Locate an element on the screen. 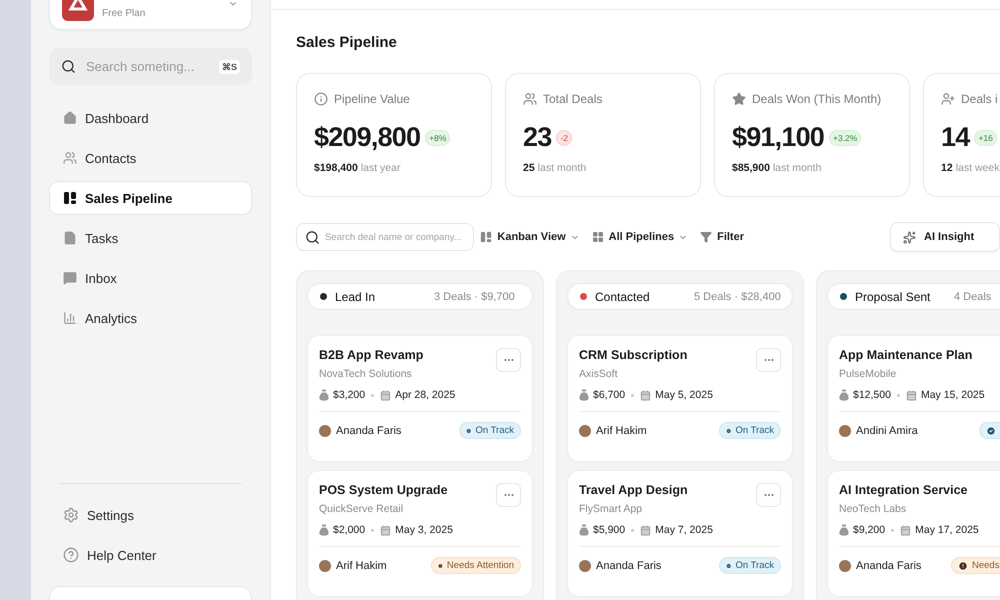  page-title: Sales Pipeline is located at coordinates (347, 43).